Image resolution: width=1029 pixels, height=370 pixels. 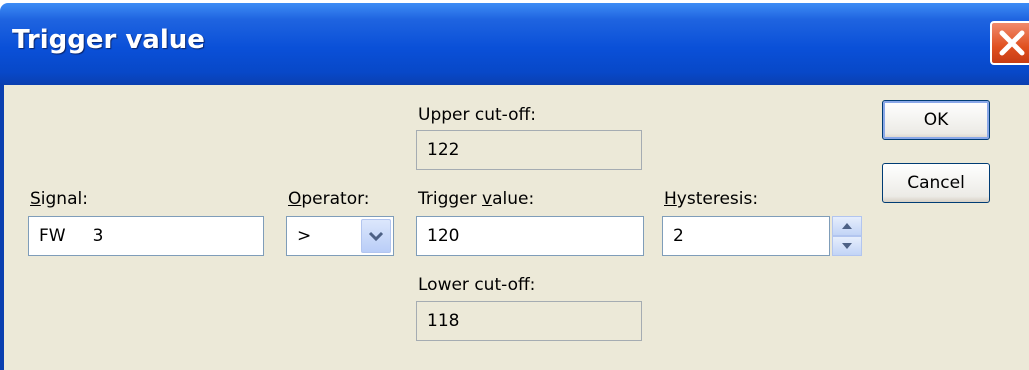 What do you see at coordinates (529, 321) in the screenshot?
I see `lower-cutoff-field: 118` at bounding box center [529, 321].